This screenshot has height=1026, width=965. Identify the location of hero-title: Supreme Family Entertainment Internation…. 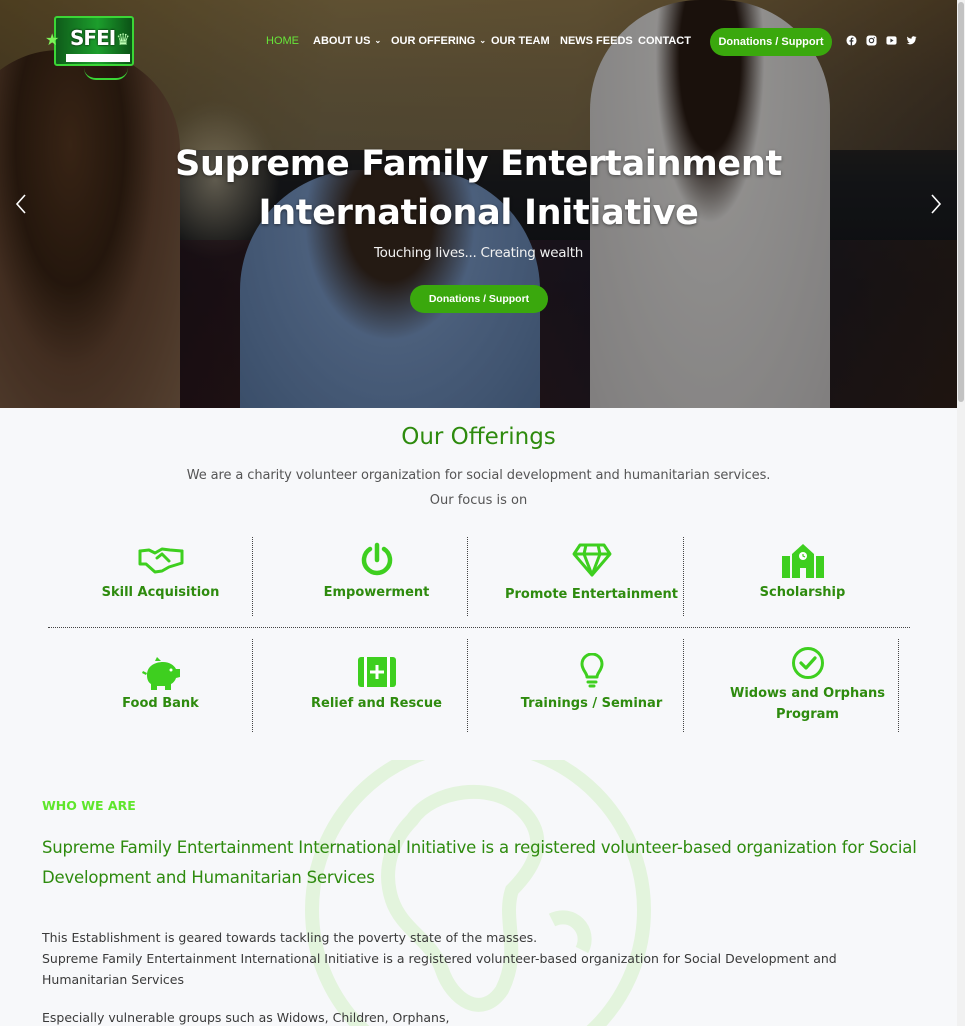
(478, 189).